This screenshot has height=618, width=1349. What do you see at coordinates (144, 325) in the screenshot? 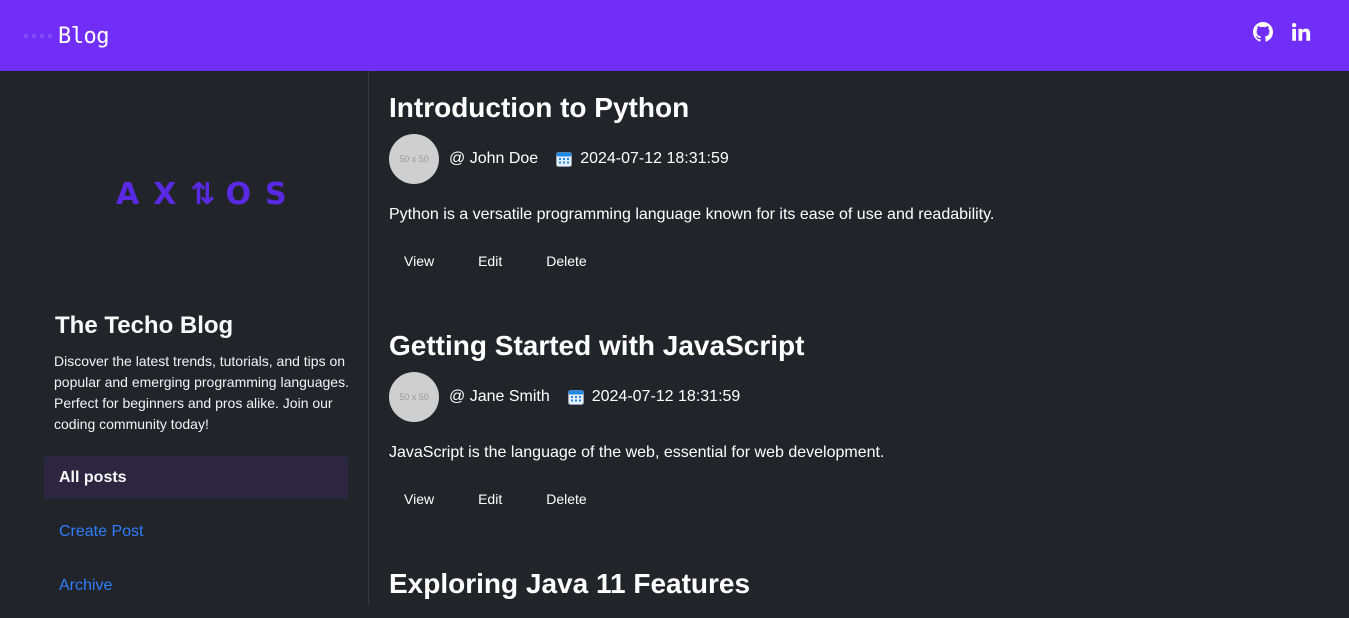
I see `blog-title: The Techo Blog` at bounding box center [144, 325].